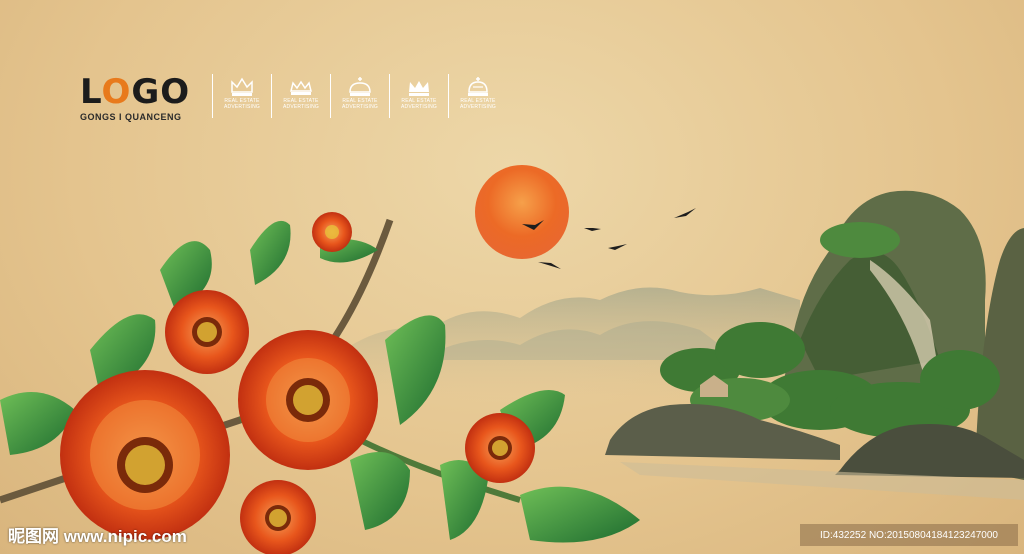 Image resolution: width=1024 pixels, height=554 pixels. I want to click on watermark-id: ID:432252 NO:20150804184123247000, so click(909, 535).